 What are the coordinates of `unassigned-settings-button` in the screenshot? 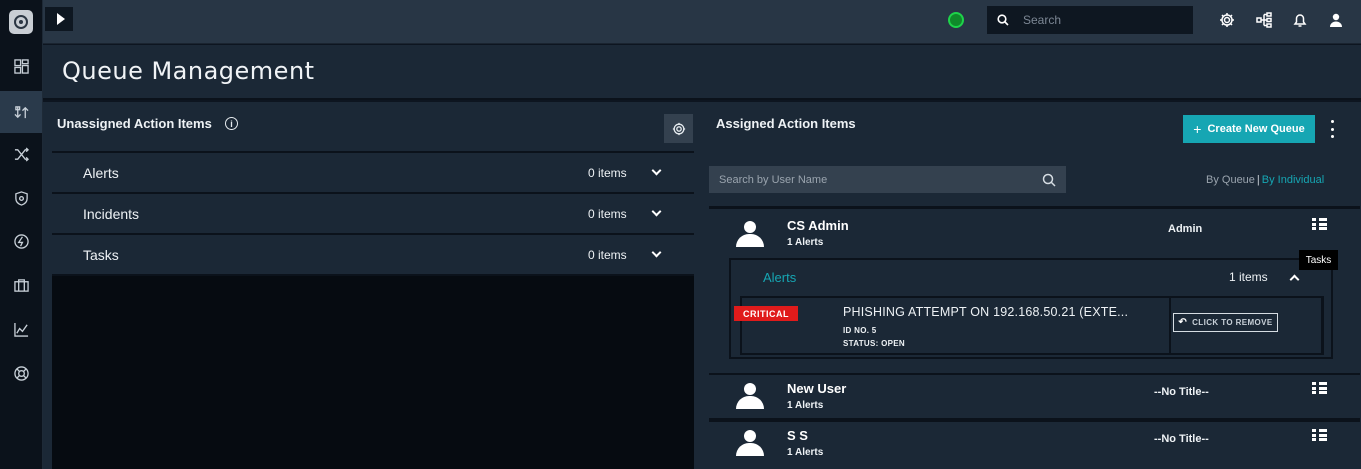 It's located at (678, 128).